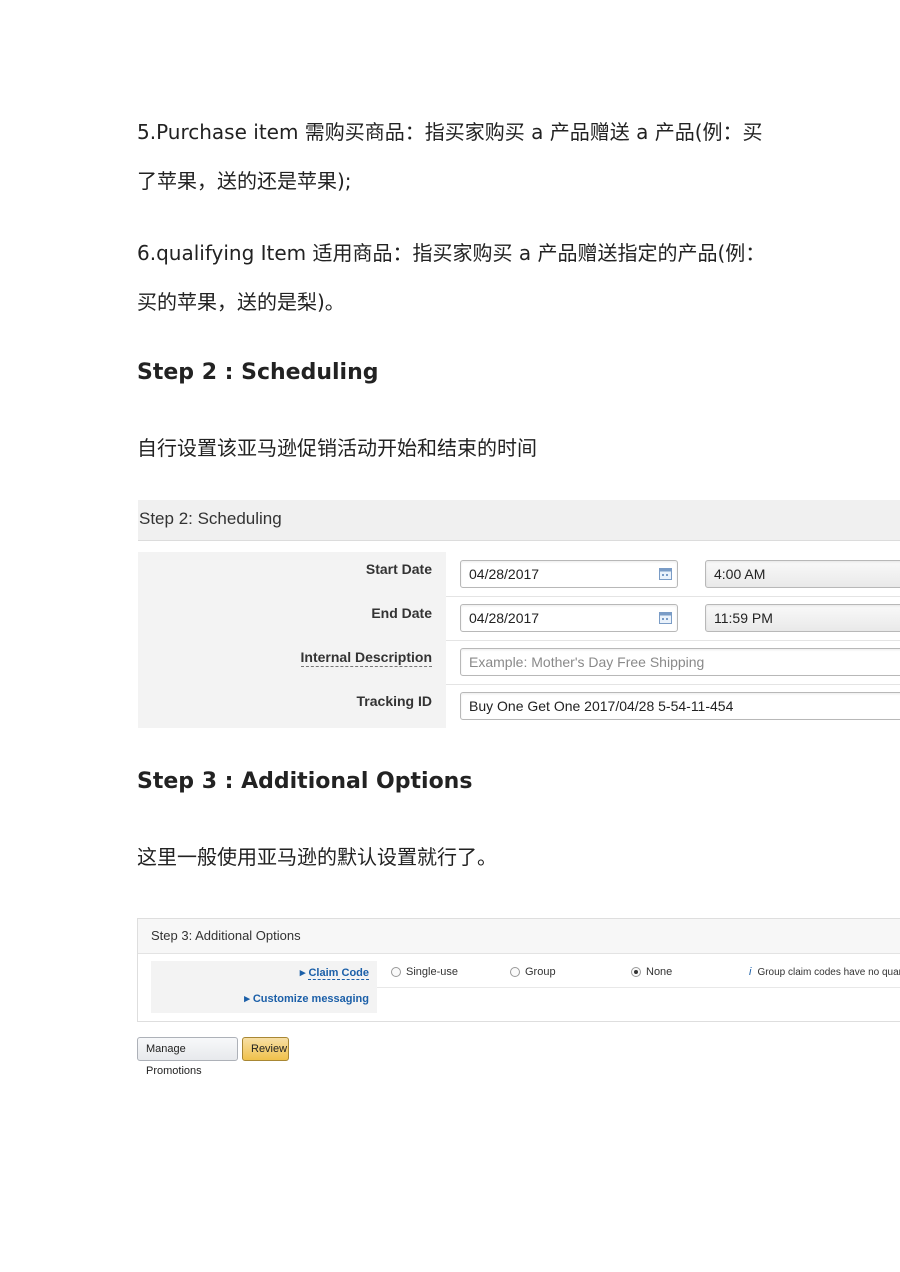  What do you see at coordinates (334, 973) in the screenshot?
I see `claim-code-link: ▸ Claim Code` at bounding box center [334, 973].